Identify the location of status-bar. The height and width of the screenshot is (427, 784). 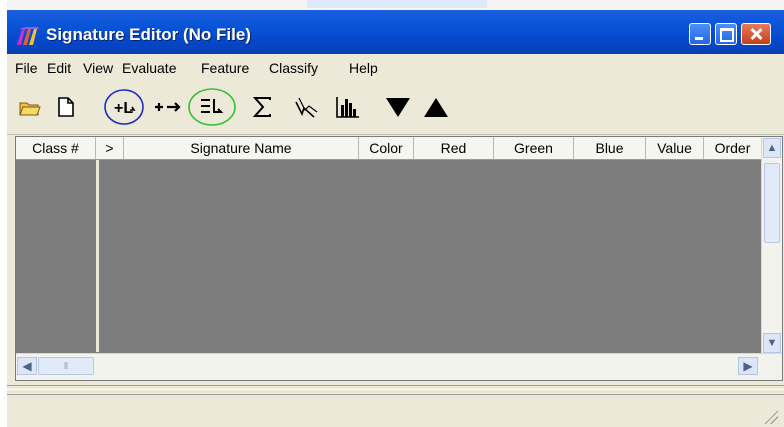
(395, 410).